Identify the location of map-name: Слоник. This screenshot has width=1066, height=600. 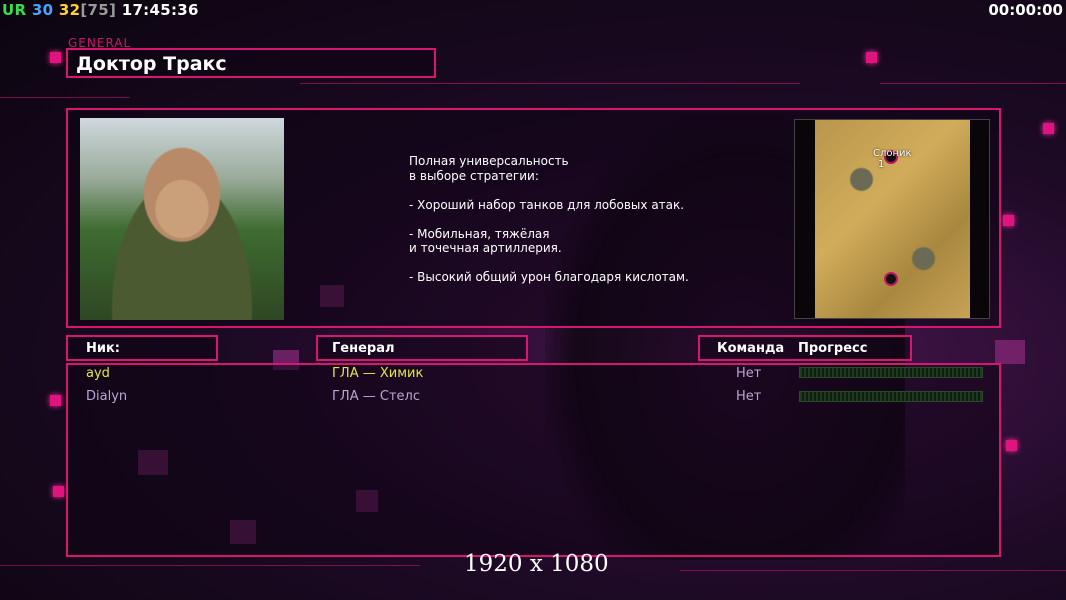
(892, 153).